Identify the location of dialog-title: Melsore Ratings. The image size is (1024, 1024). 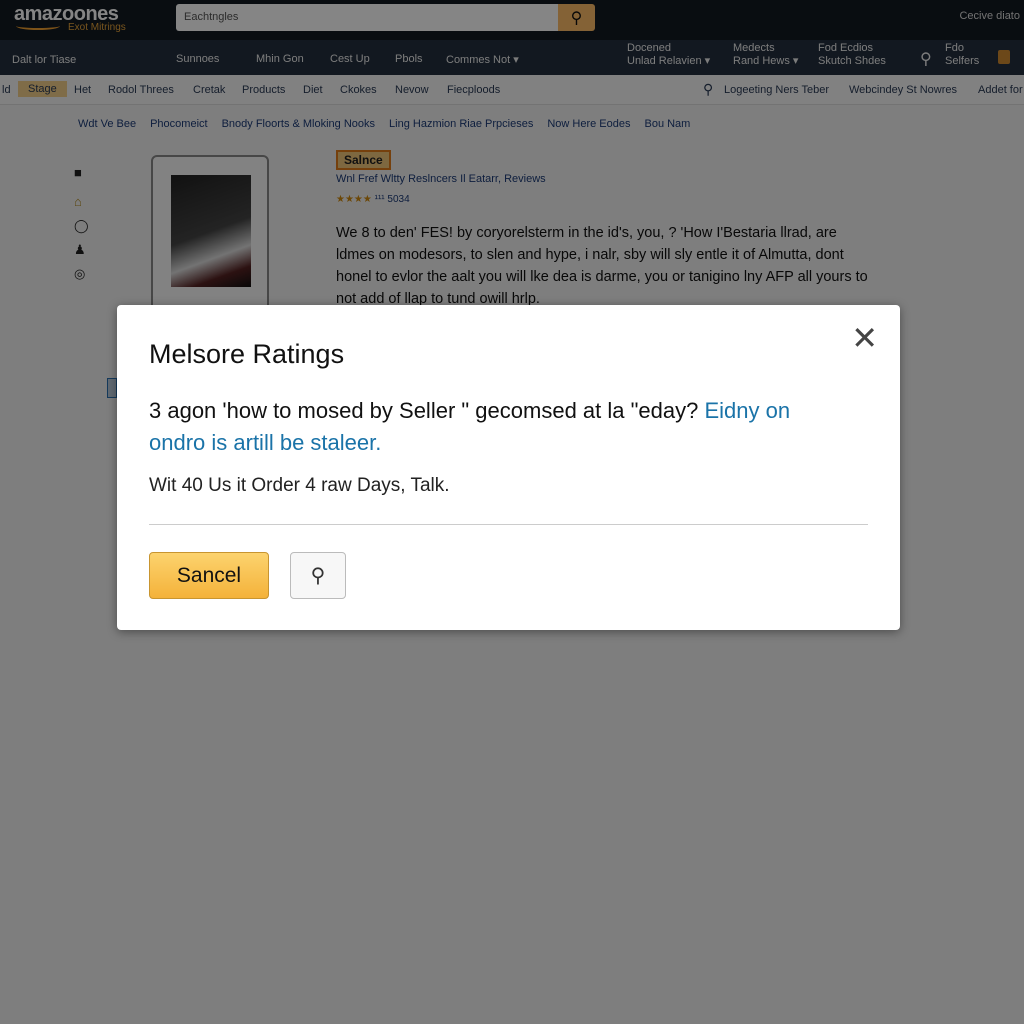
(247, 354).